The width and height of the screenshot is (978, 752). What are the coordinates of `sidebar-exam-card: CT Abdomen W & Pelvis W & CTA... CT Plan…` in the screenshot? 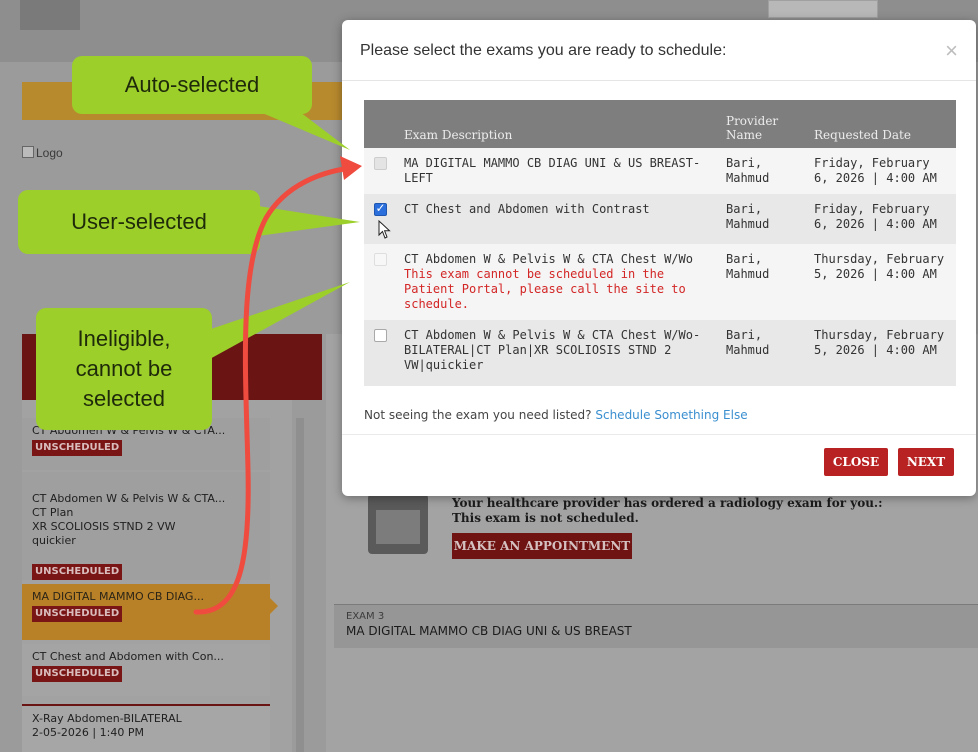 It's located at (146, 526).